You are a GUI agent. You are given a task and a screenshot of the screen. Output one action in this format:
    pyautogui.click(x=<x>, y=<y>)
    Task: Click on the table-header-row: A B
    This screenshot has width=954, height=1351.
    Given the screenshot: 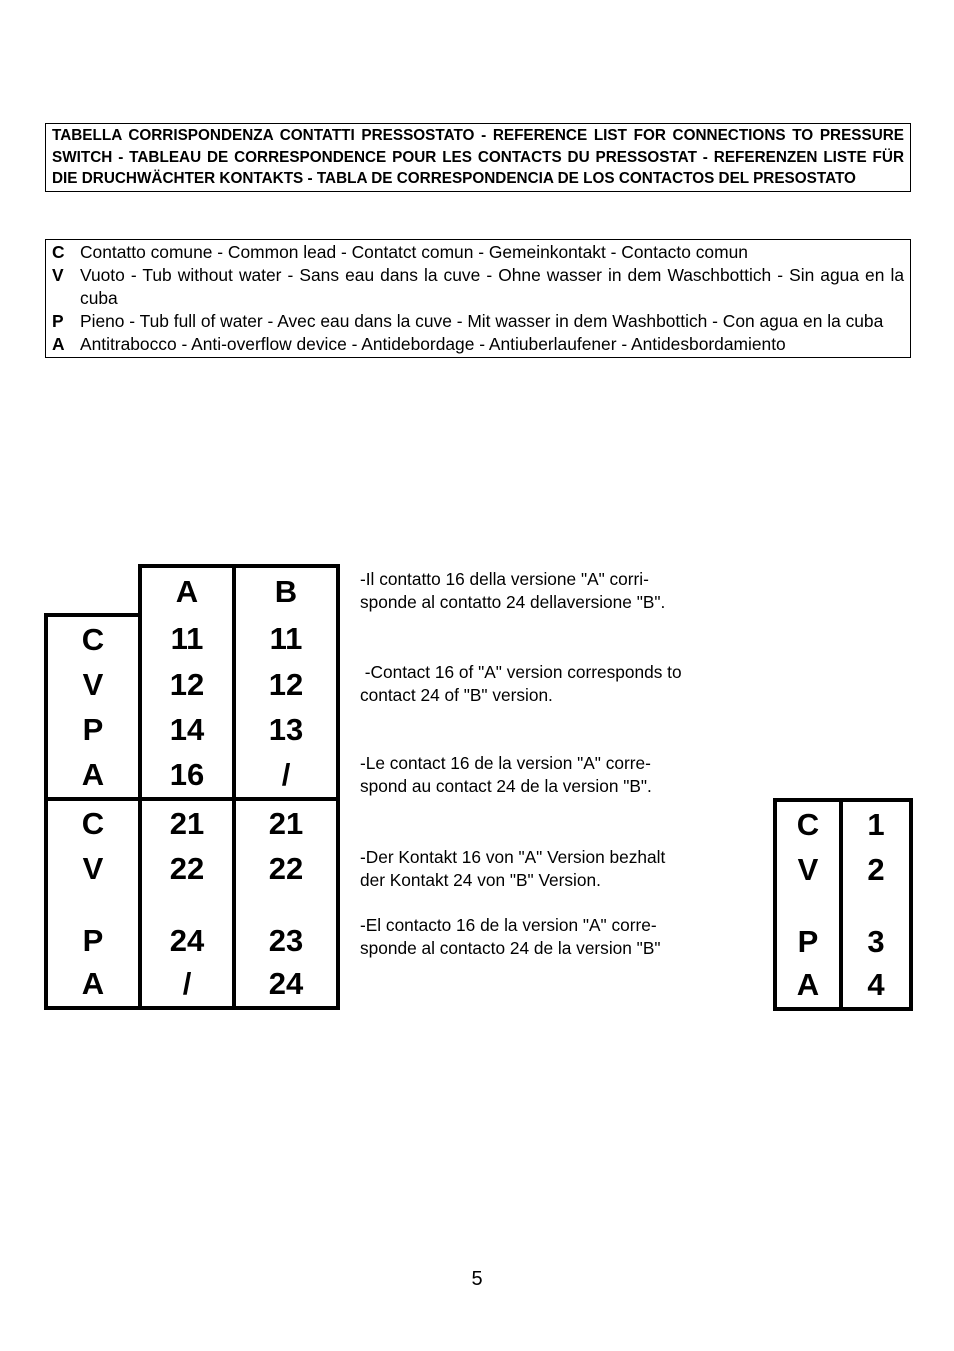 What is the action you would take?
    pyautogui.click(x=193, y=590)
    